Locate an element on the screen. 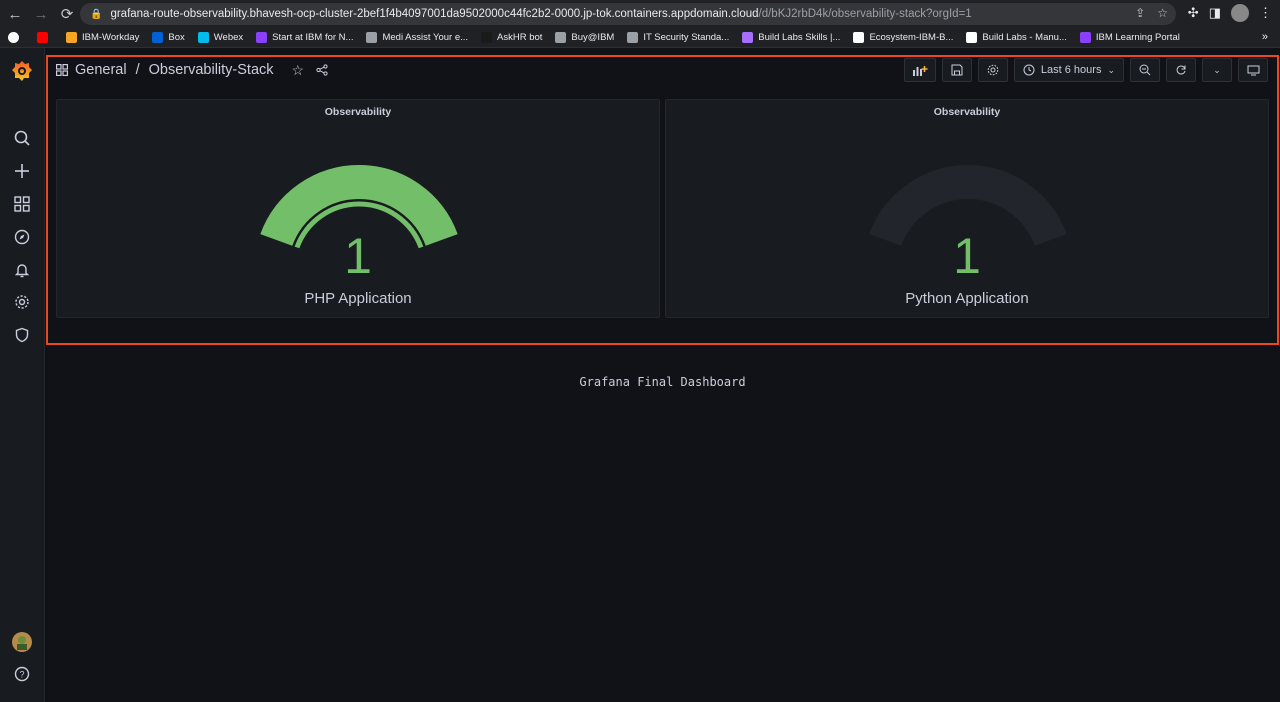  bookmark-item: Buy@IBM is located at coordinates (584, 37).